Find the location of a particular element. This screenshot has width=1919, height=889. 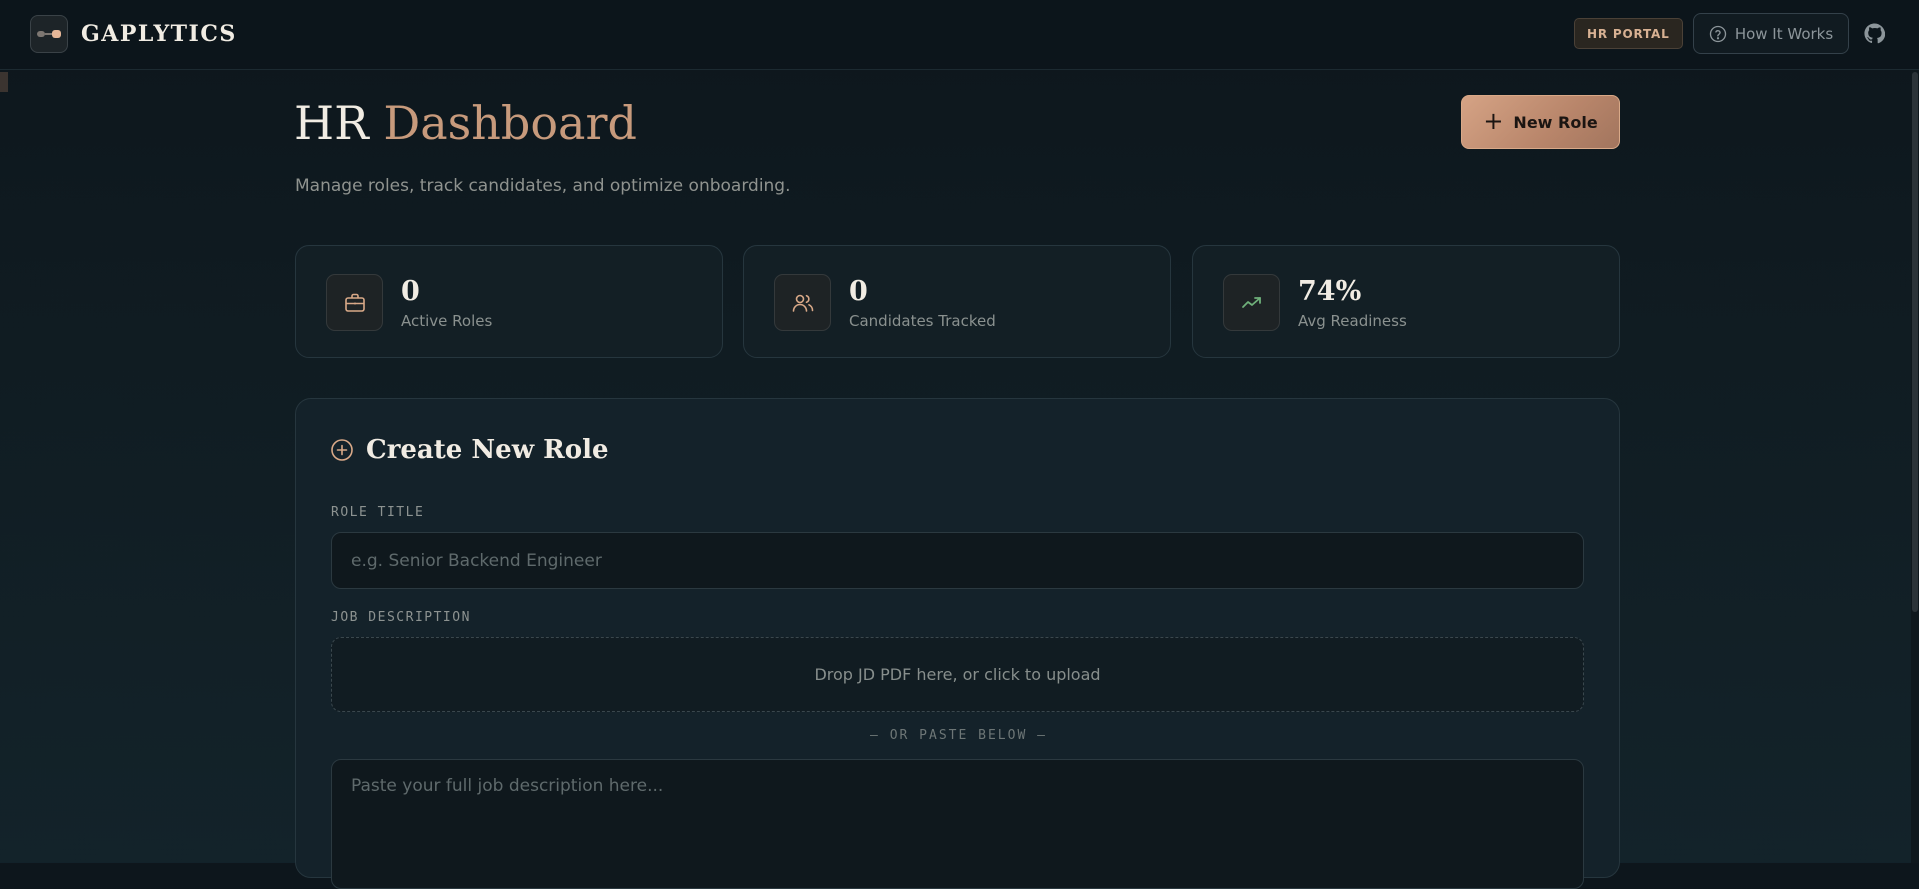

create-role-heading: Create New Role is located at coordinates (469, 450).